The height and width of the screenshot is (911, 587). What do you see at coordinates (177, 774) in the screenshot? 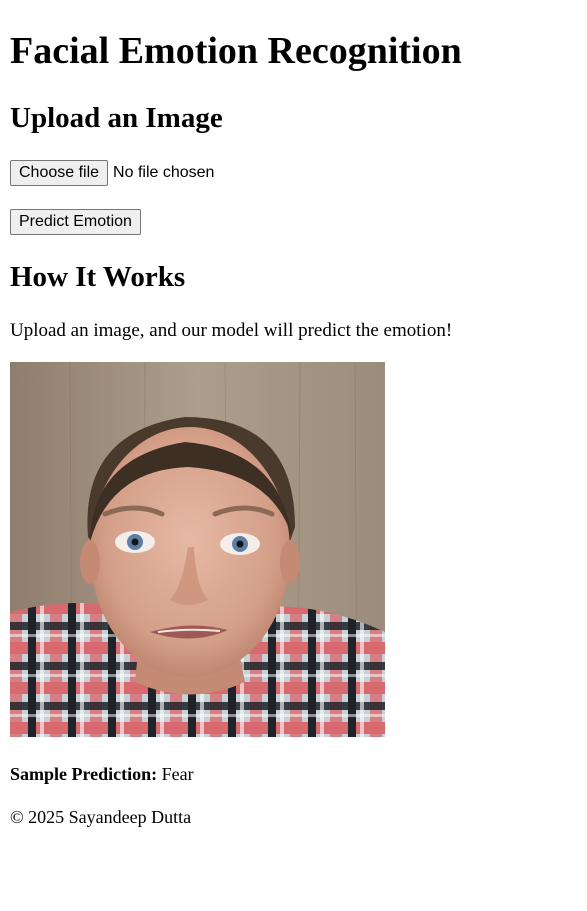
I see `sample-prediction-value: Fear` at bounding box center [177, 774].